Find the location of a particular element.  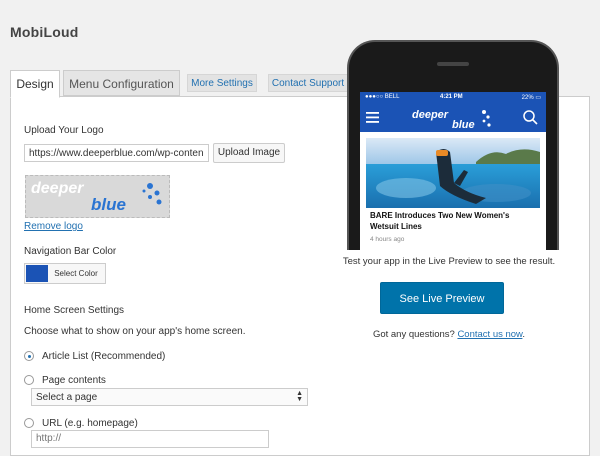

phone-status-bar: ●●●○○ BELL 4:21 PM 22% ▭ is located at coordinates (453, 97).